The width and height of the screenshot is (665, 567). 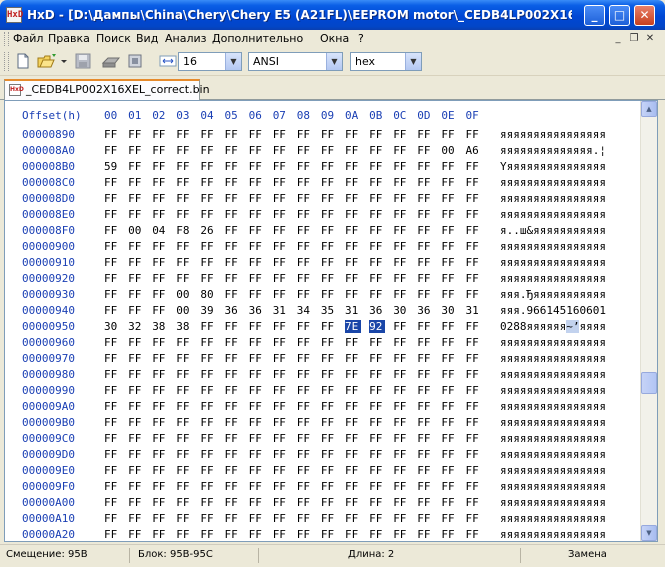 What do you see at coordinates (186, 38) in the screenshot?
I see `menu-analysis: Анализ` at bounding box center [186, 38].